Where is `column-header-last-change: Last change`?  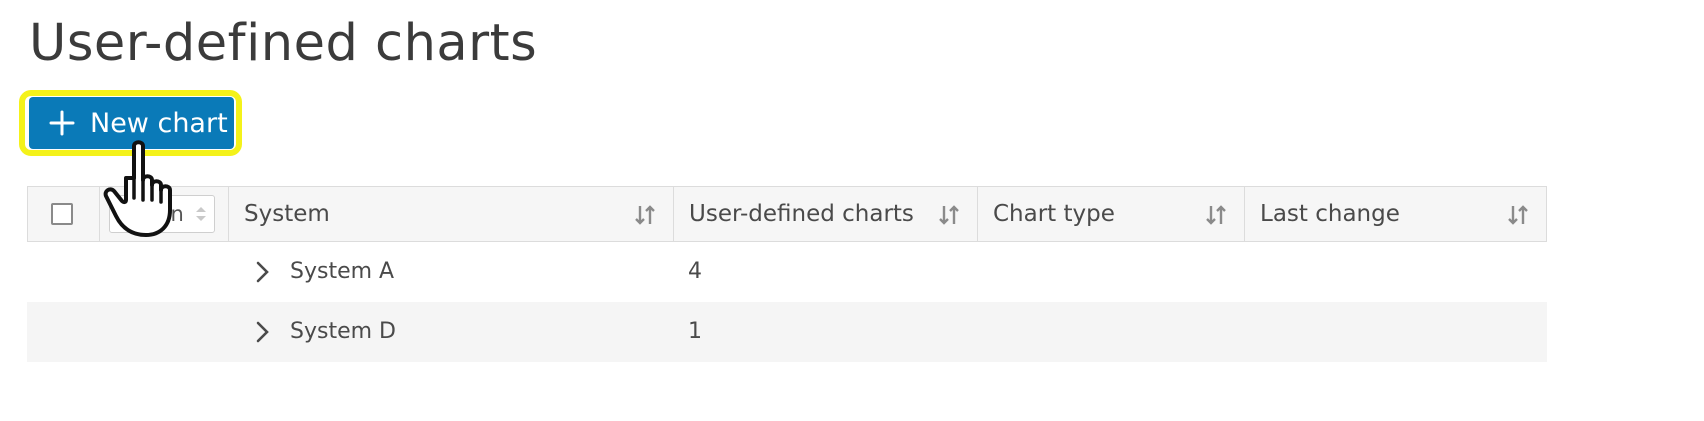 column-header-last-change: Last change is located at coordinates (1395, 214).